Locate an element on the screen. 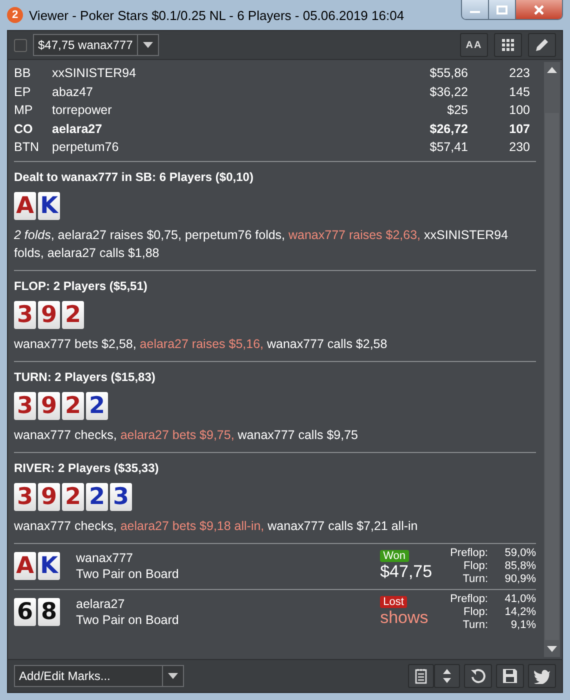 The width and height of the screenshot is (570, 700). notes-button is located at coordinates (421, 676).